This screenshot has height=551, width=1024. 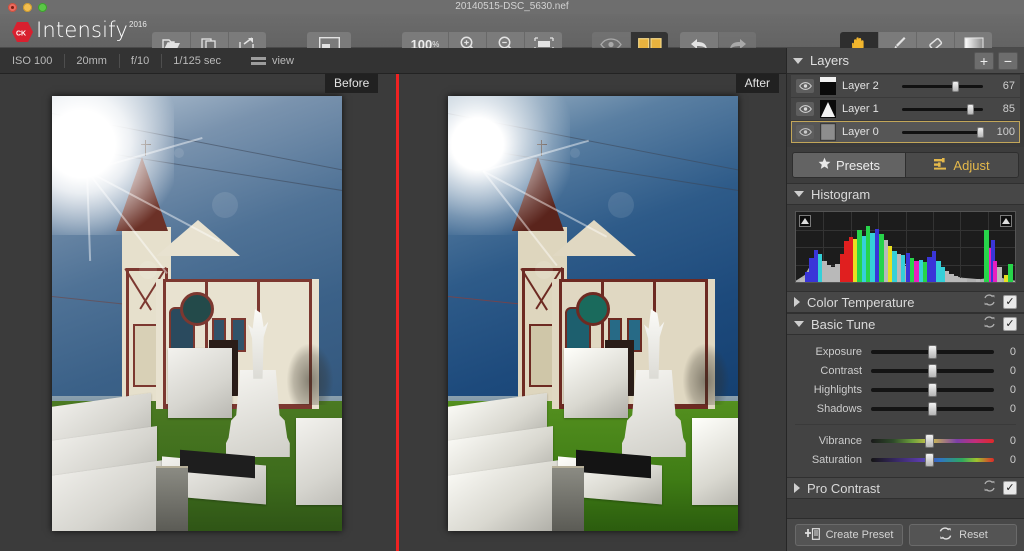 What do you see at coordinates (905, 61) in the screenshot?
I see `layers-panel-header: Layers + −` at bounding box center [905, 61].